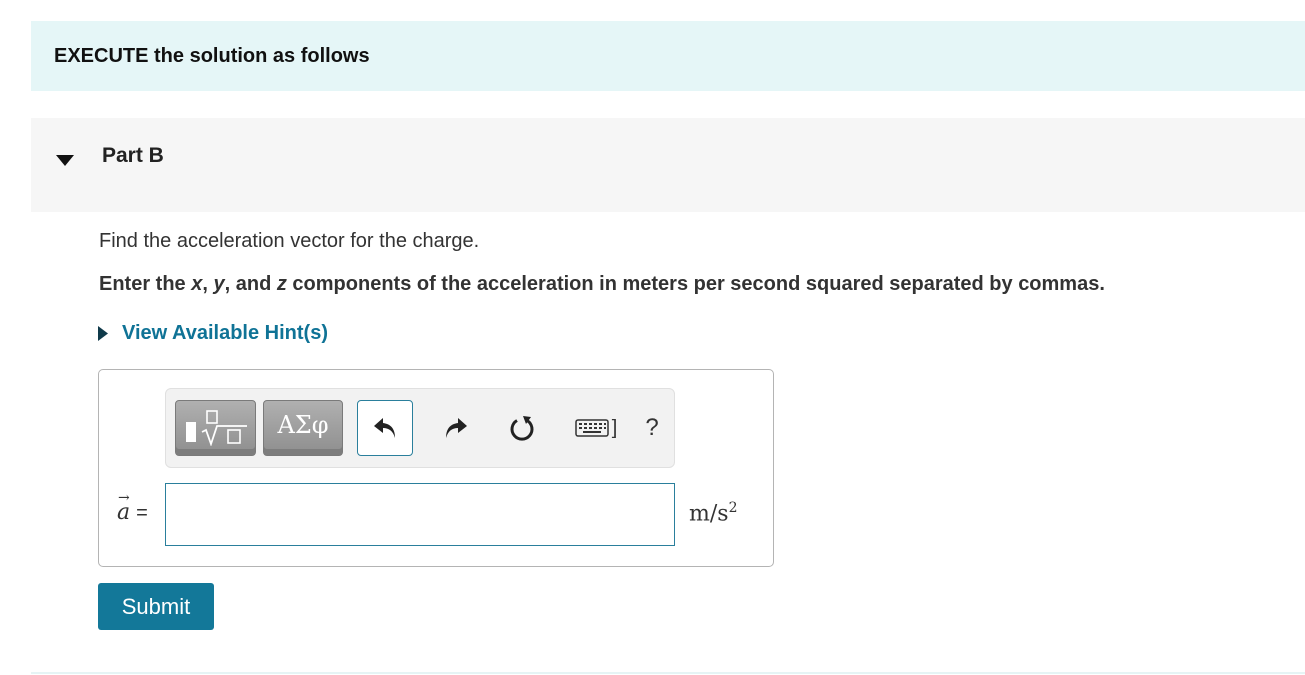 The image size is (1305, 675). What do you see at coordinates (124, 498) in the screenshot?
I see `vector-arrow-icon: →` at bounding box center [124, 498].